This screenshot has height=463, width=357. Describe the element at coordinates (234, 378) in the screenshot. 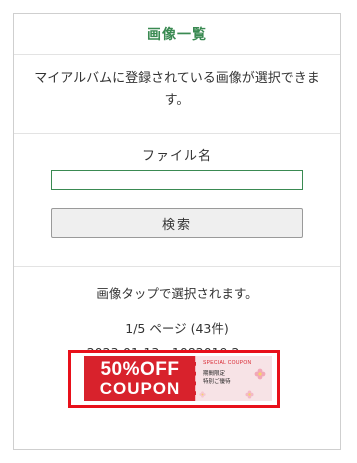

I see `coupon-right-panel: SPECIAL COUPON 期間限定 特別ご優待` at that location.